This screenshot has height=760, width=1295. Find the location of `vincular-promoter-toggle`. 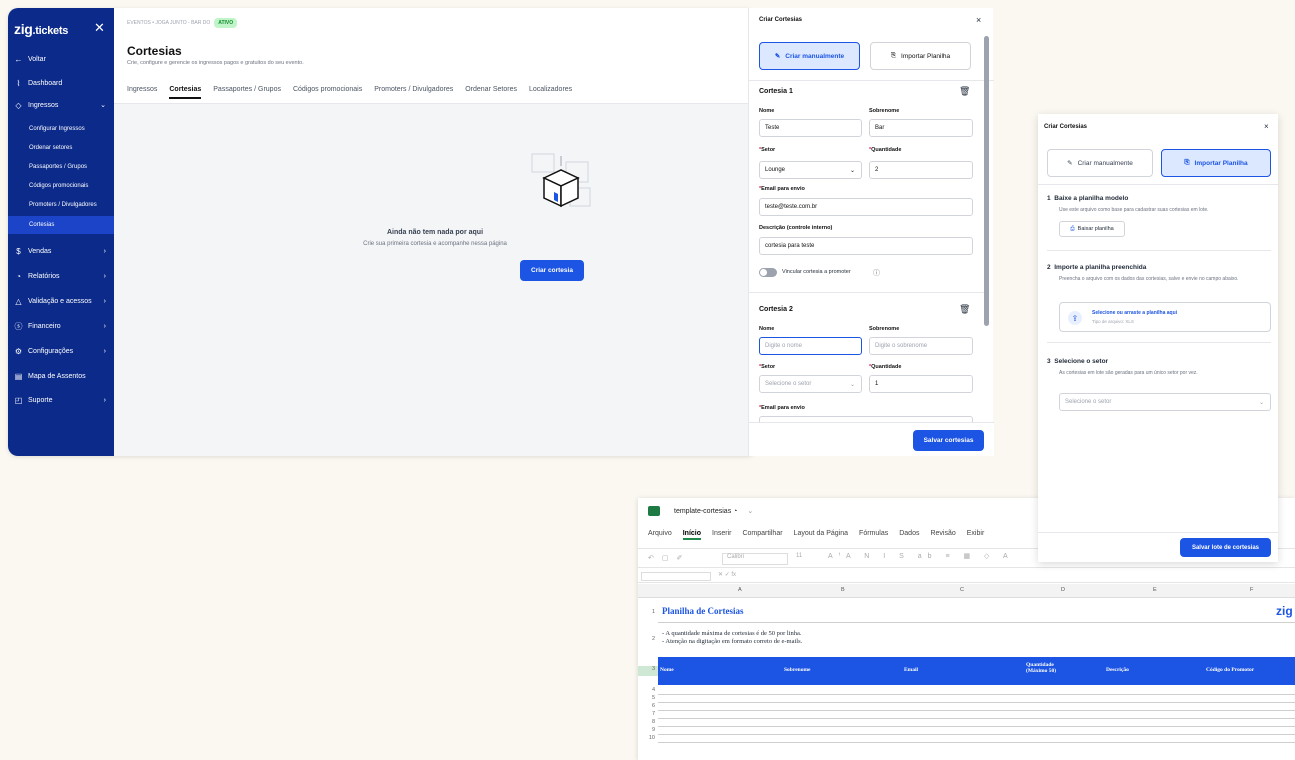

vincular-promoter-toggle is located at coordinates (768, 272).